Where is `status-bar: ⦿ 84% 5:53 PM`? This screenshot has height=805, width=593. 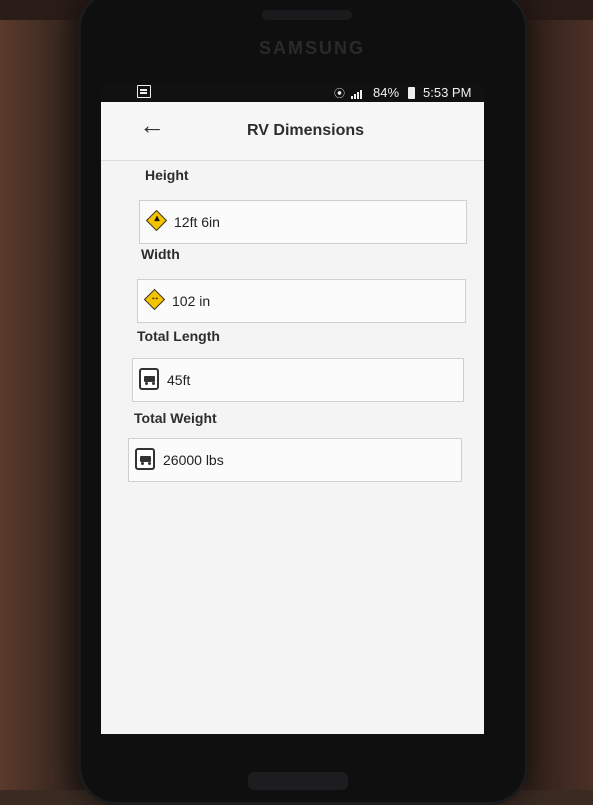 status-bar: ⦿ 84% 5:53 PM is located at coordinates (292, 93).